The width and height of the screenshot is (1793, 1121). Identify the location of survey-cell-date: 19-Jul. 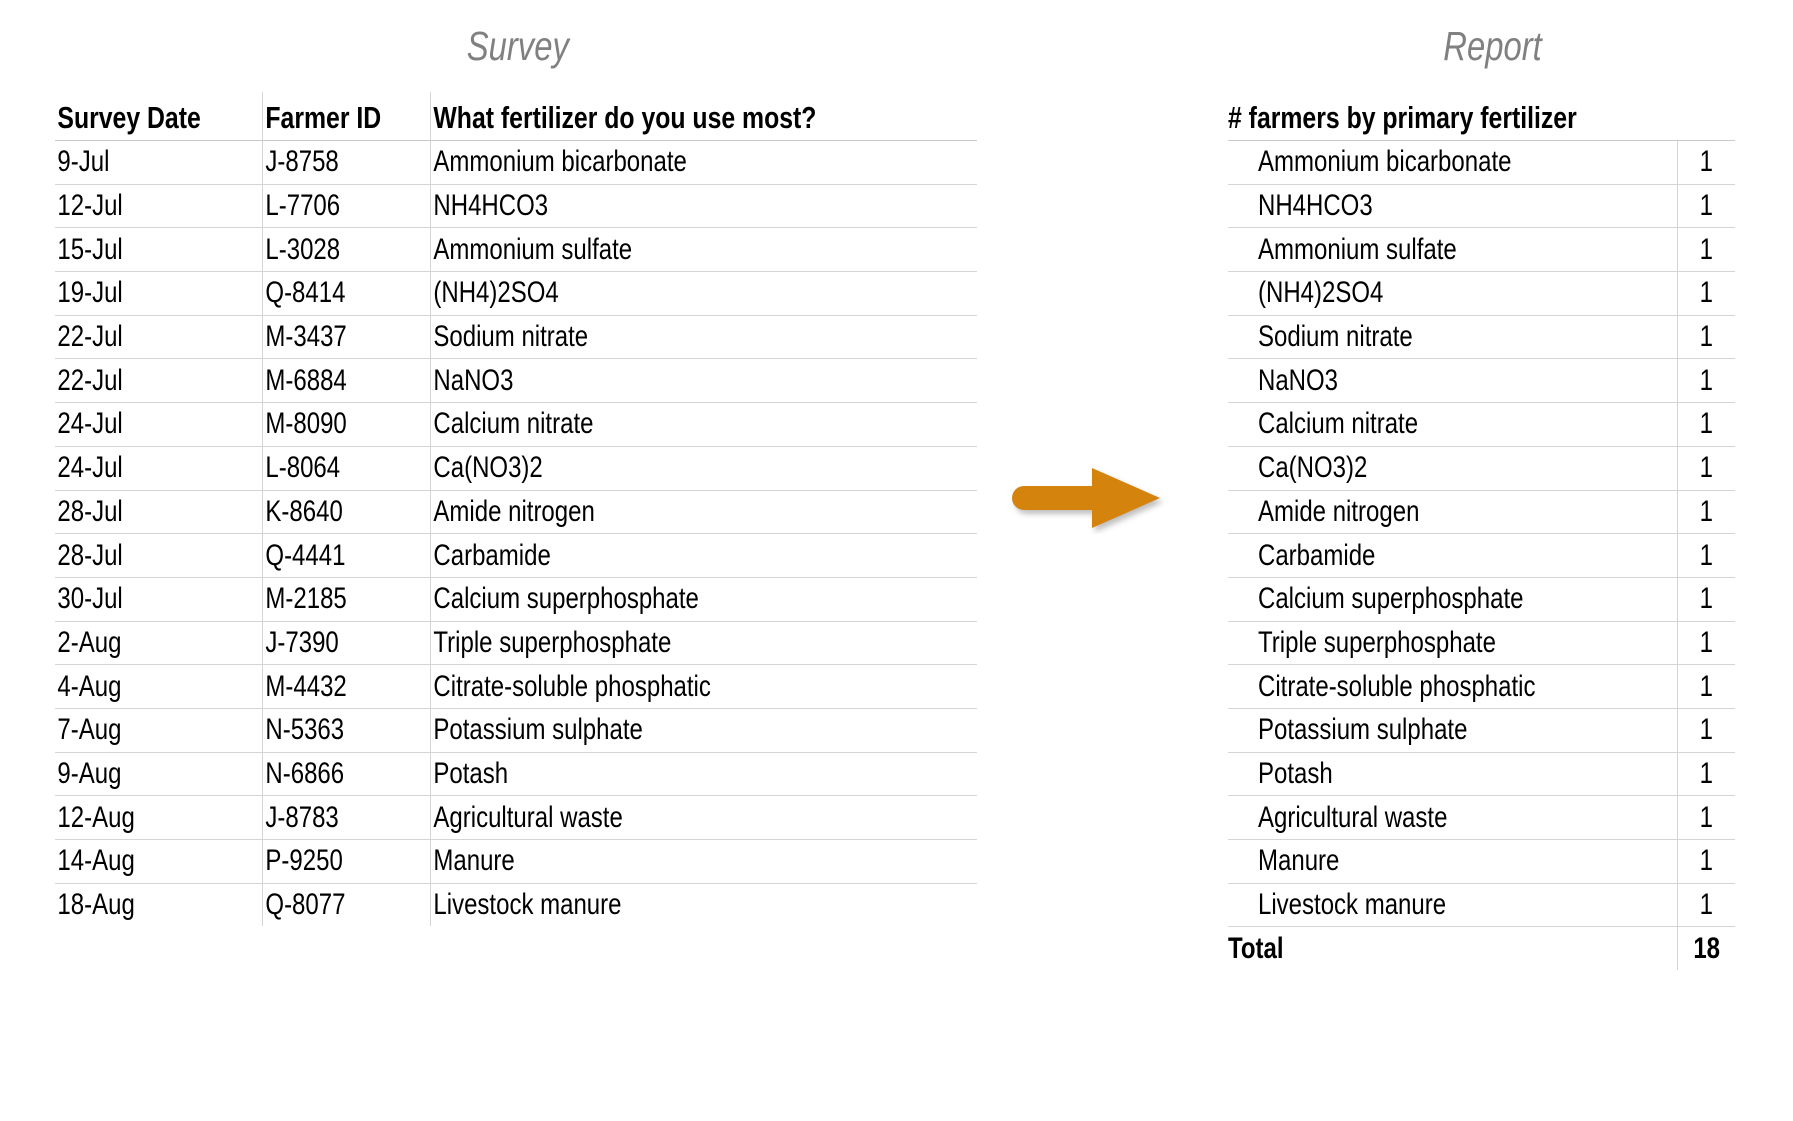
(159, 293).